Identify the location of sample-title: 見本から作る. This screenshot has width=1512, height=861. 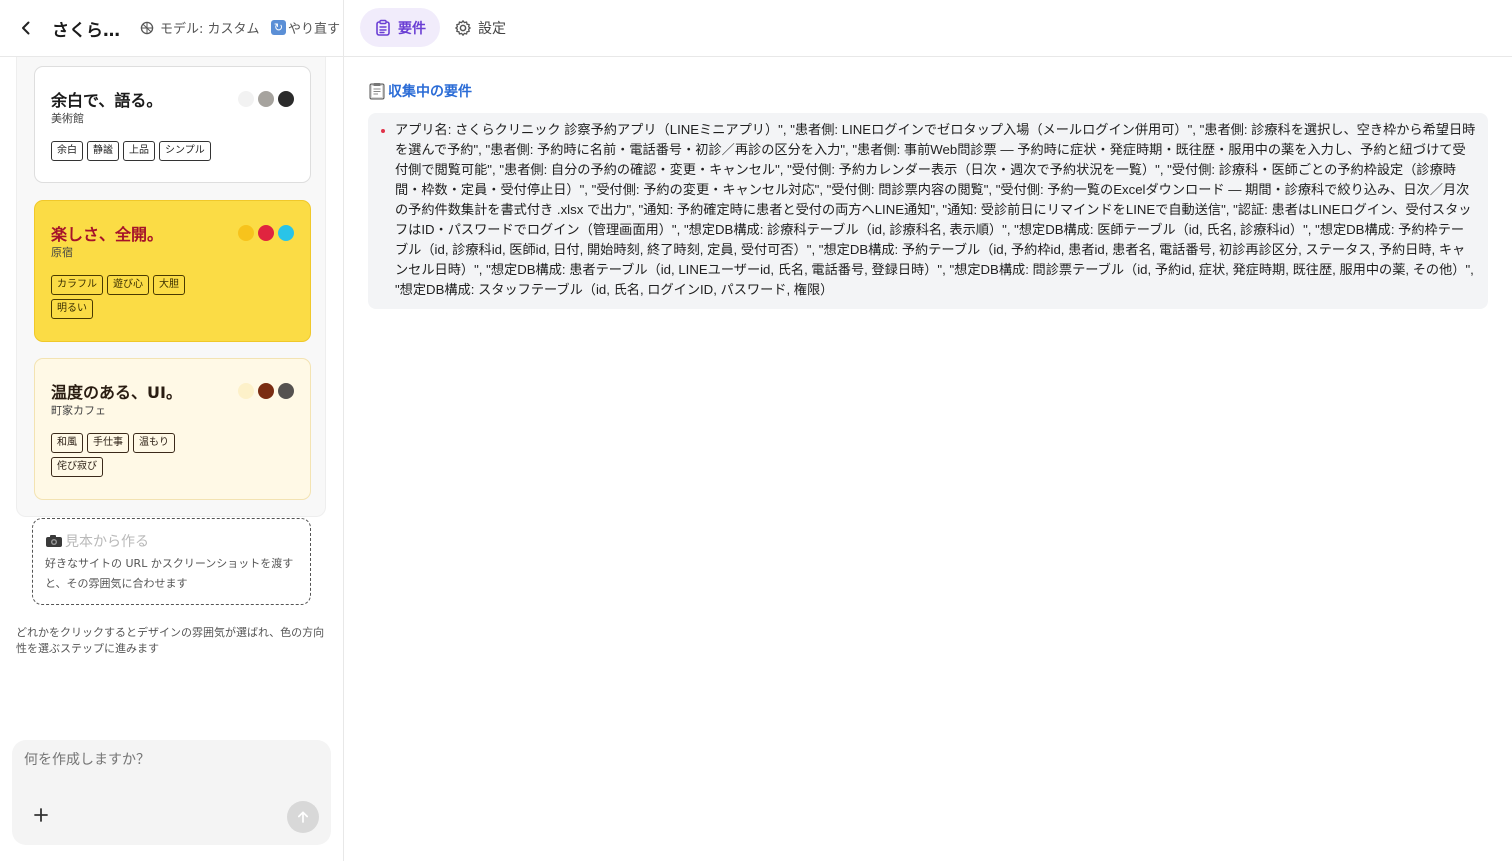
(97, 541).